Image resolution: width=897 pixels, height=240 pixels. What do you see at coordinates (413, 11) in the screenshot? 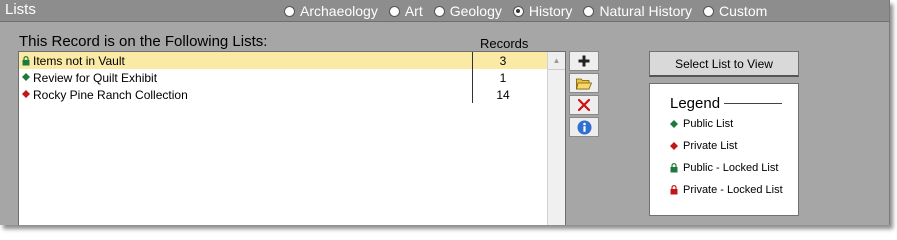
I see `radio-label: Art` at bounding box center [413, 11].